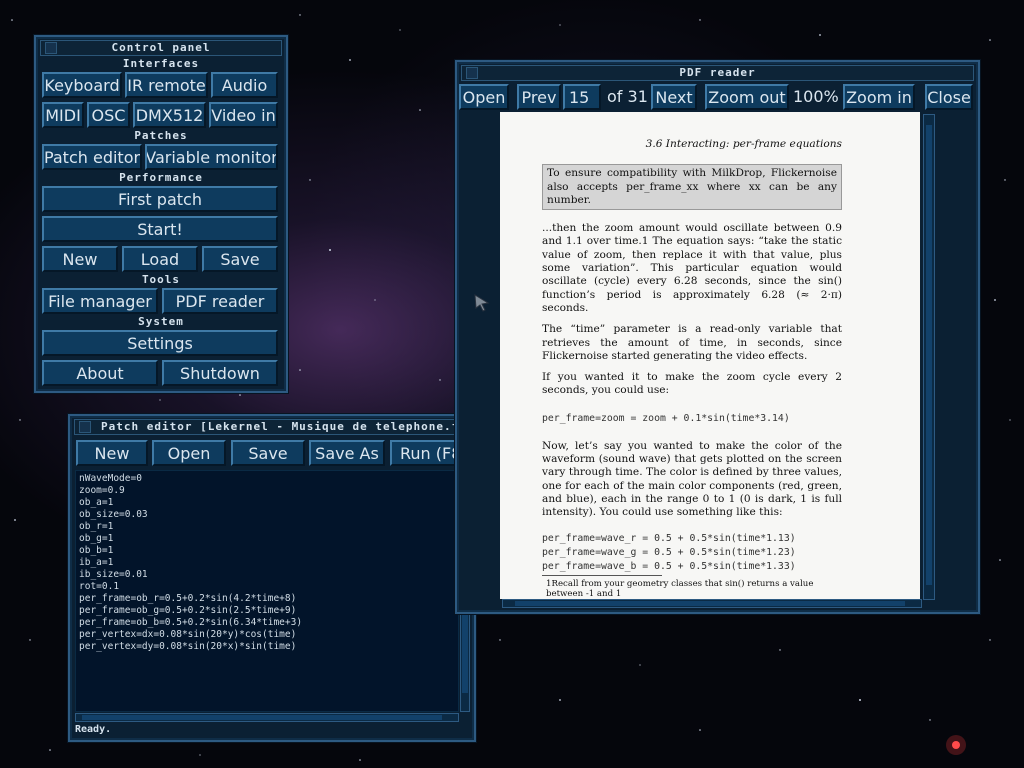  I want to click on code-line: ob_r=1, so click(267, 527).